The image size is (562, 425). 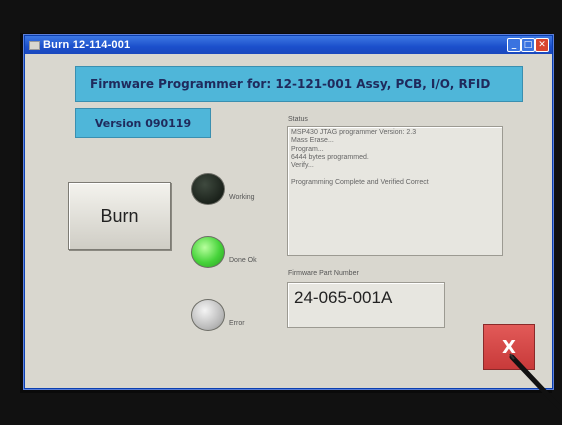 I want to click on minimize-button: _, so click(x=514, y=45).